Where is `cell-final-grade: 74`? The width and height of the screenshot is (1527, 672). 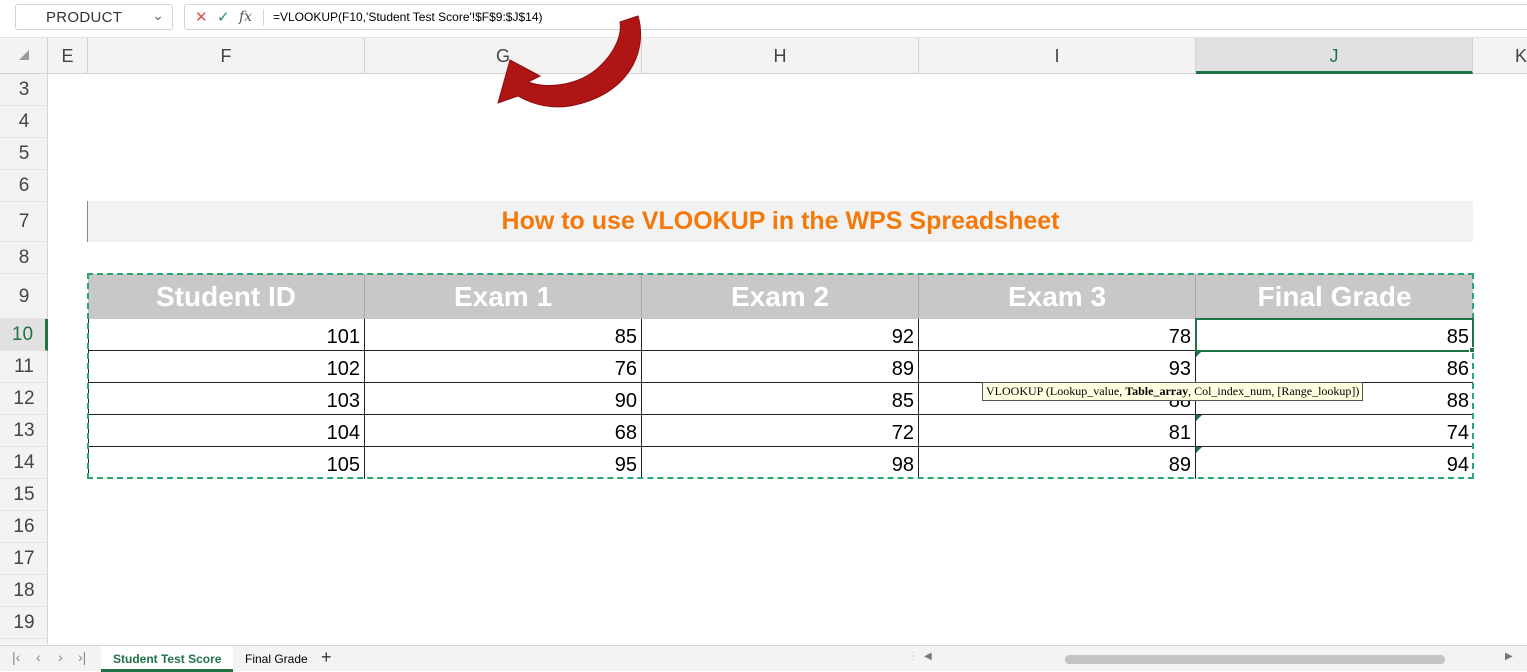
cell-final-grade: 74 is located at coordinates (1334, 431).